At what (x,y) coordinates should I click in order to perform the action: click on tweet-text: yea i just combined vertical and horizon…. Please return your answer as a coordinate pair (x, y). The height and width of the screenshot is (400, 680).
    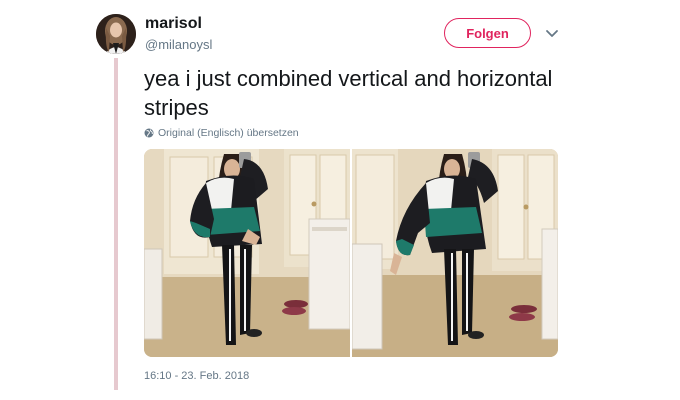
    Looking at the image, I should click on (348, 93).